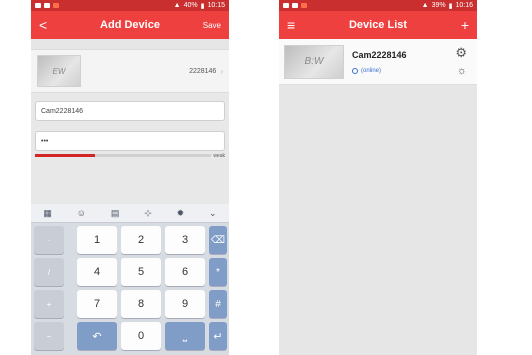 The width and height of the screenshot is (532, 355). Describe the element at coordinates (212, 25) in the screenshot. I see `save-button: Save` at that location.